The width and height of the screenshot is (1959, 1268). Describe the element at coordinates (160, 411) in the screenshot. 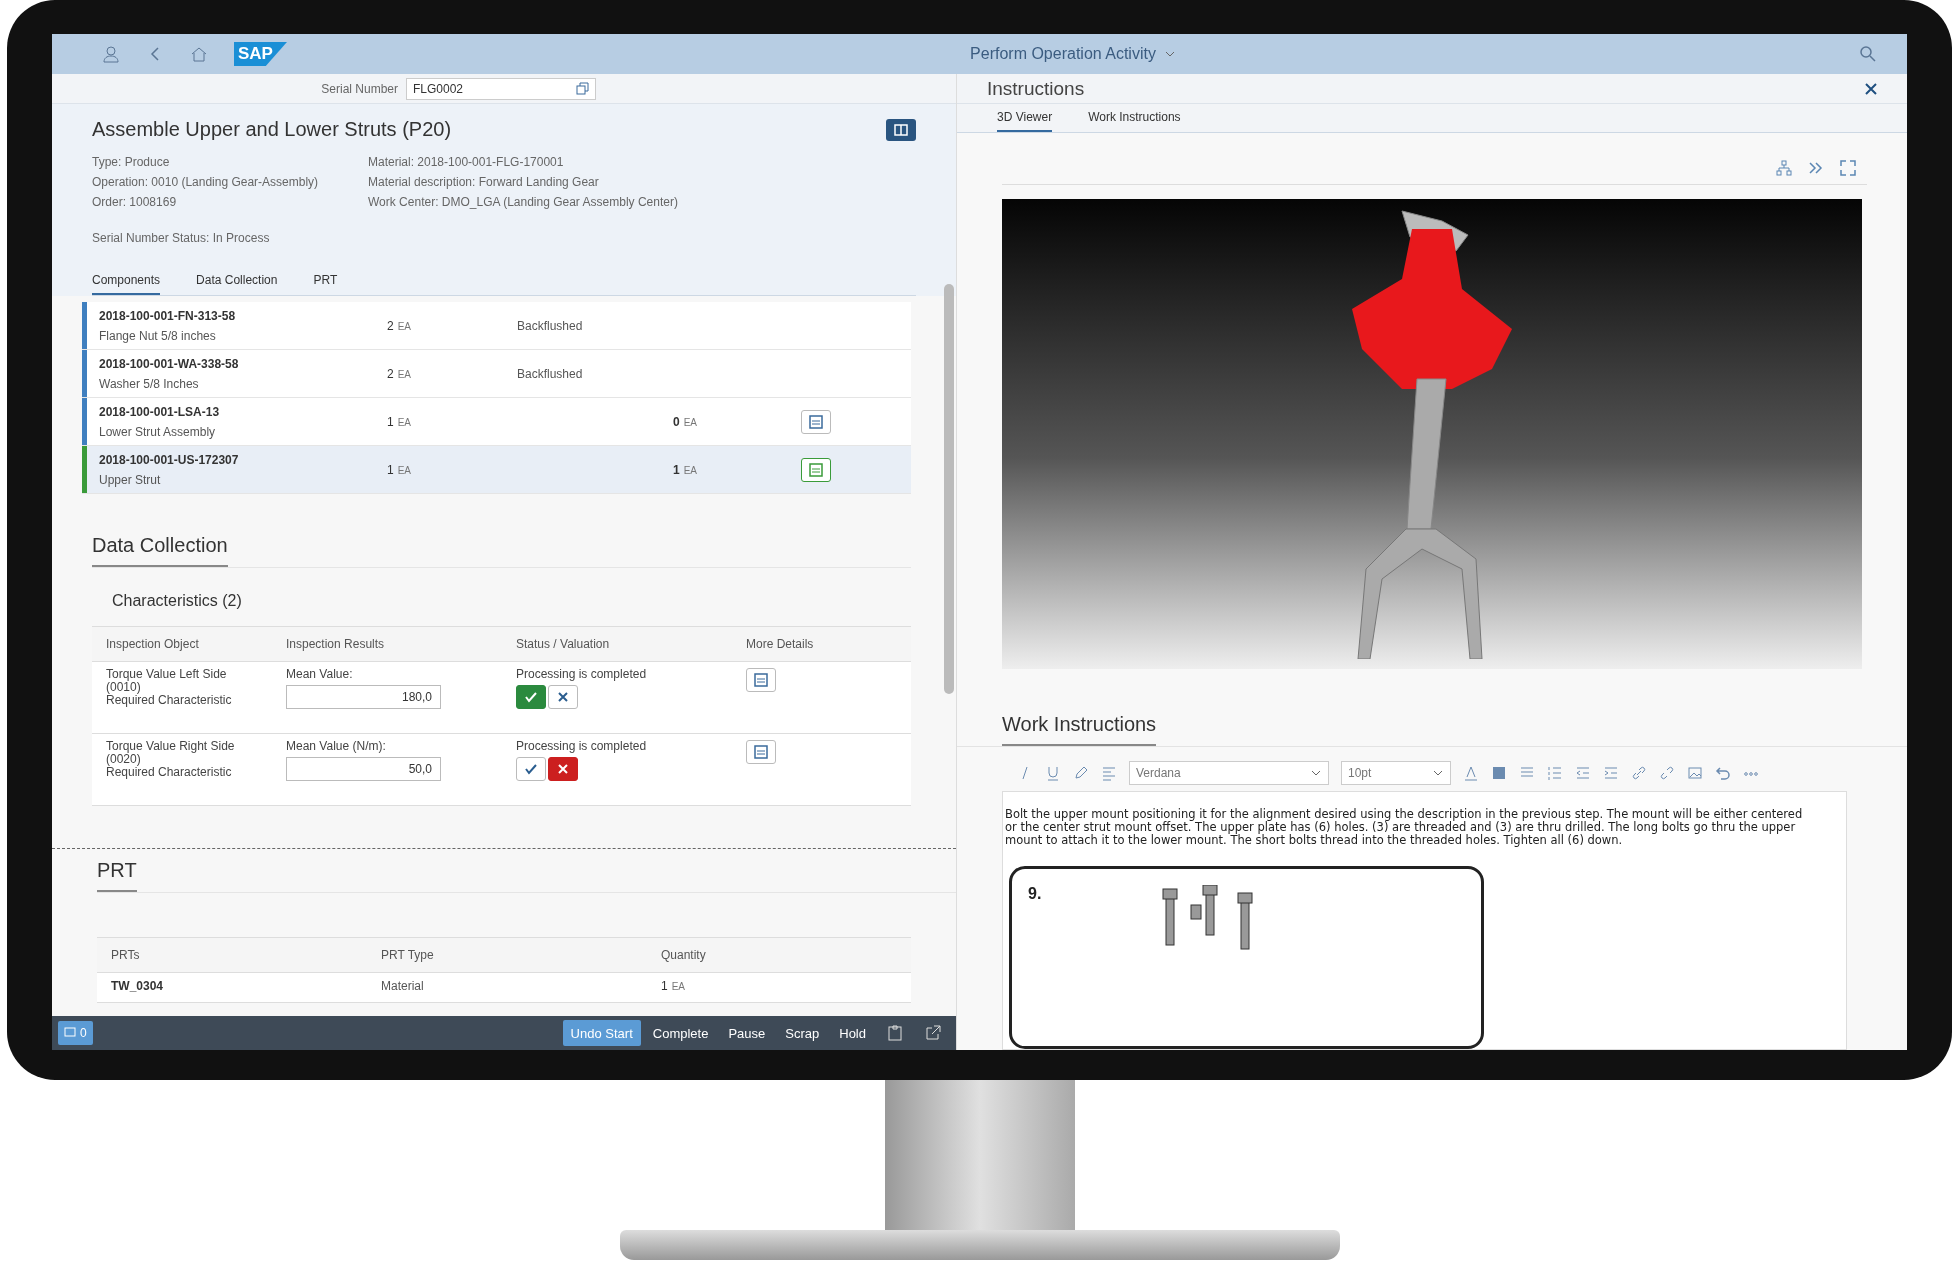

I see `component-id: 2018-100-001-LSA-13` at that location.